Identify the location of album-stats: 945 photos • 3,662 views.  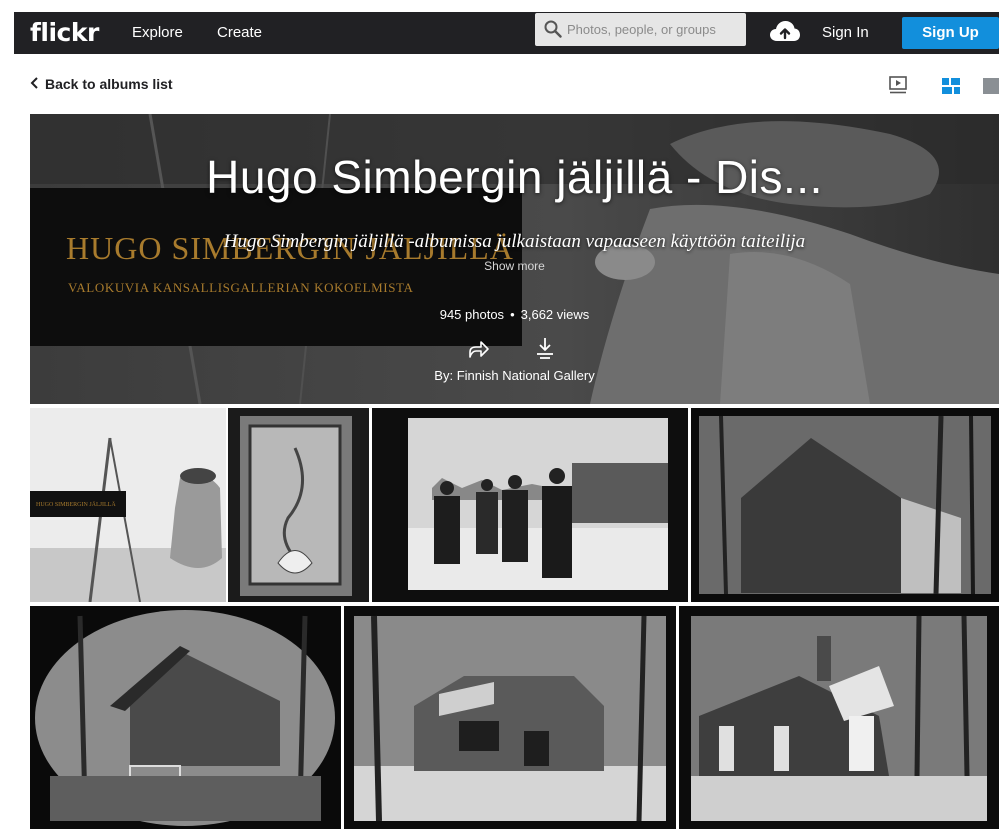
(514, 314).